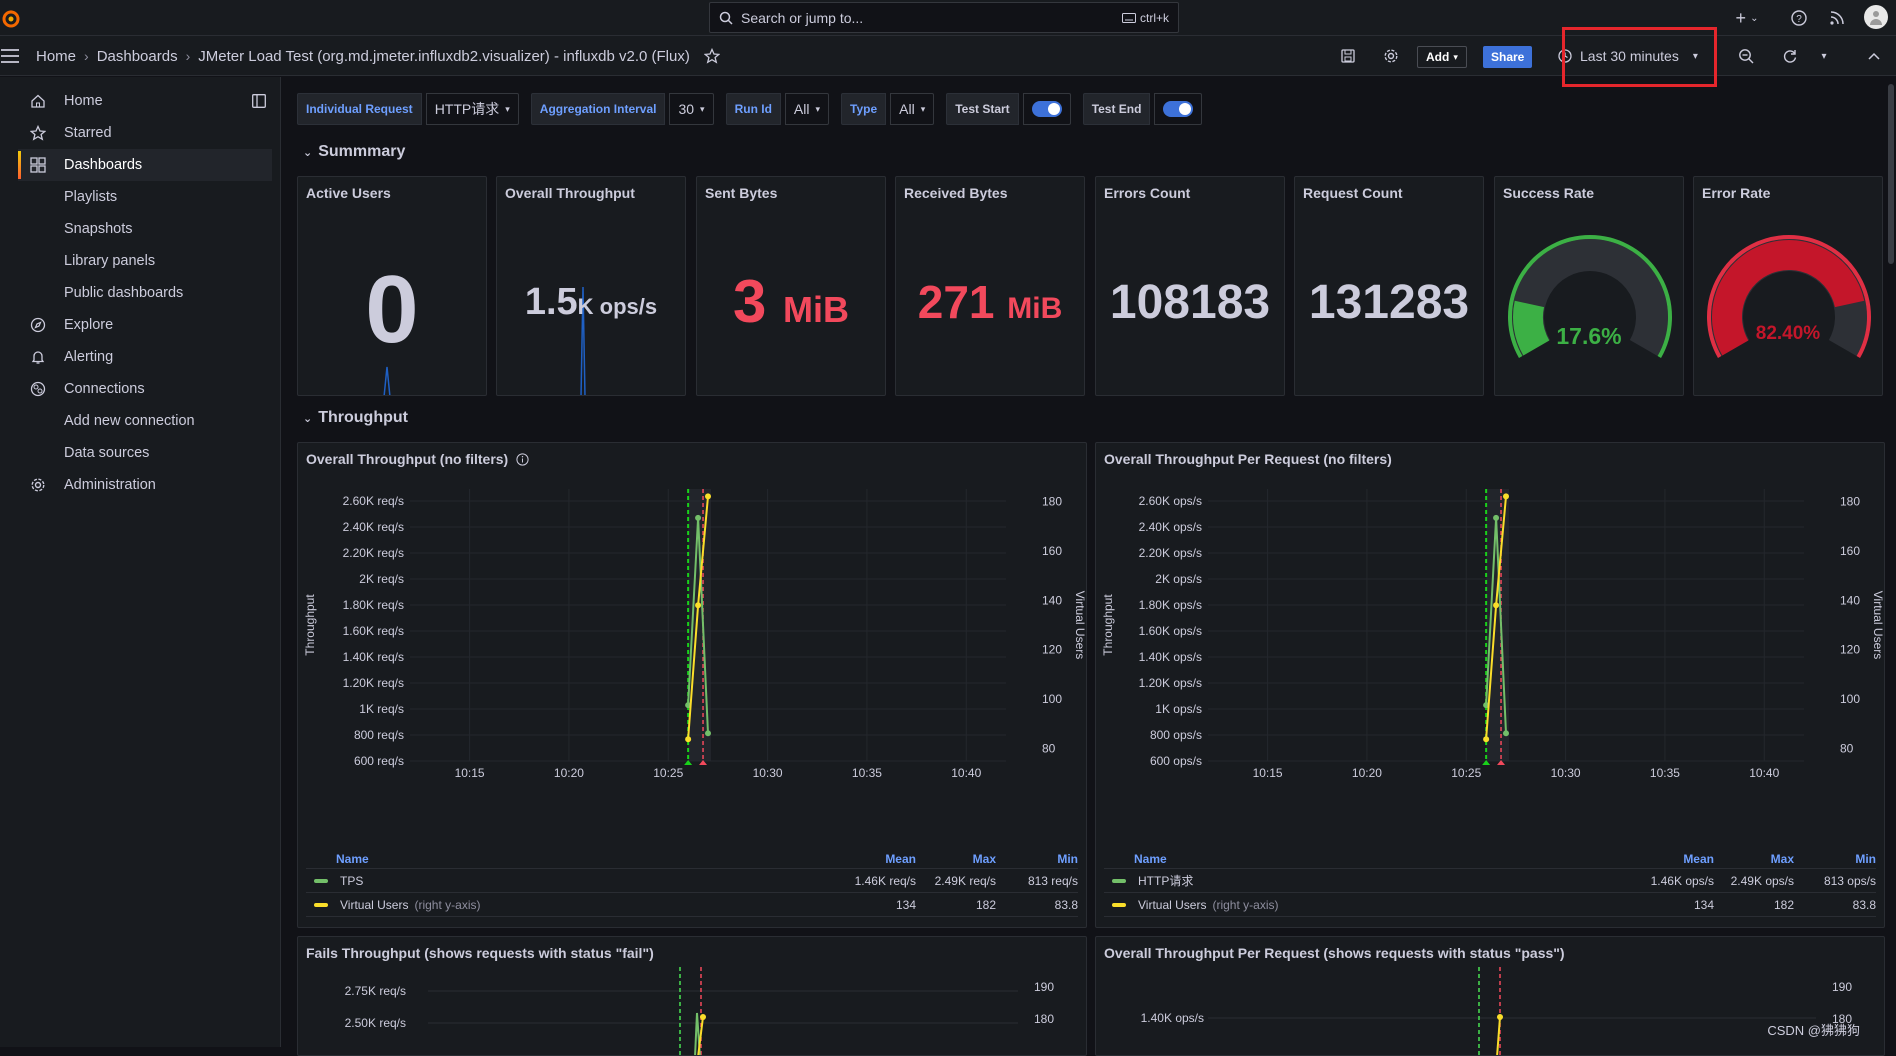 This screenshot has width=1896, height=1056. I want to click on save-dashboard-icon, so click(1348, 56).